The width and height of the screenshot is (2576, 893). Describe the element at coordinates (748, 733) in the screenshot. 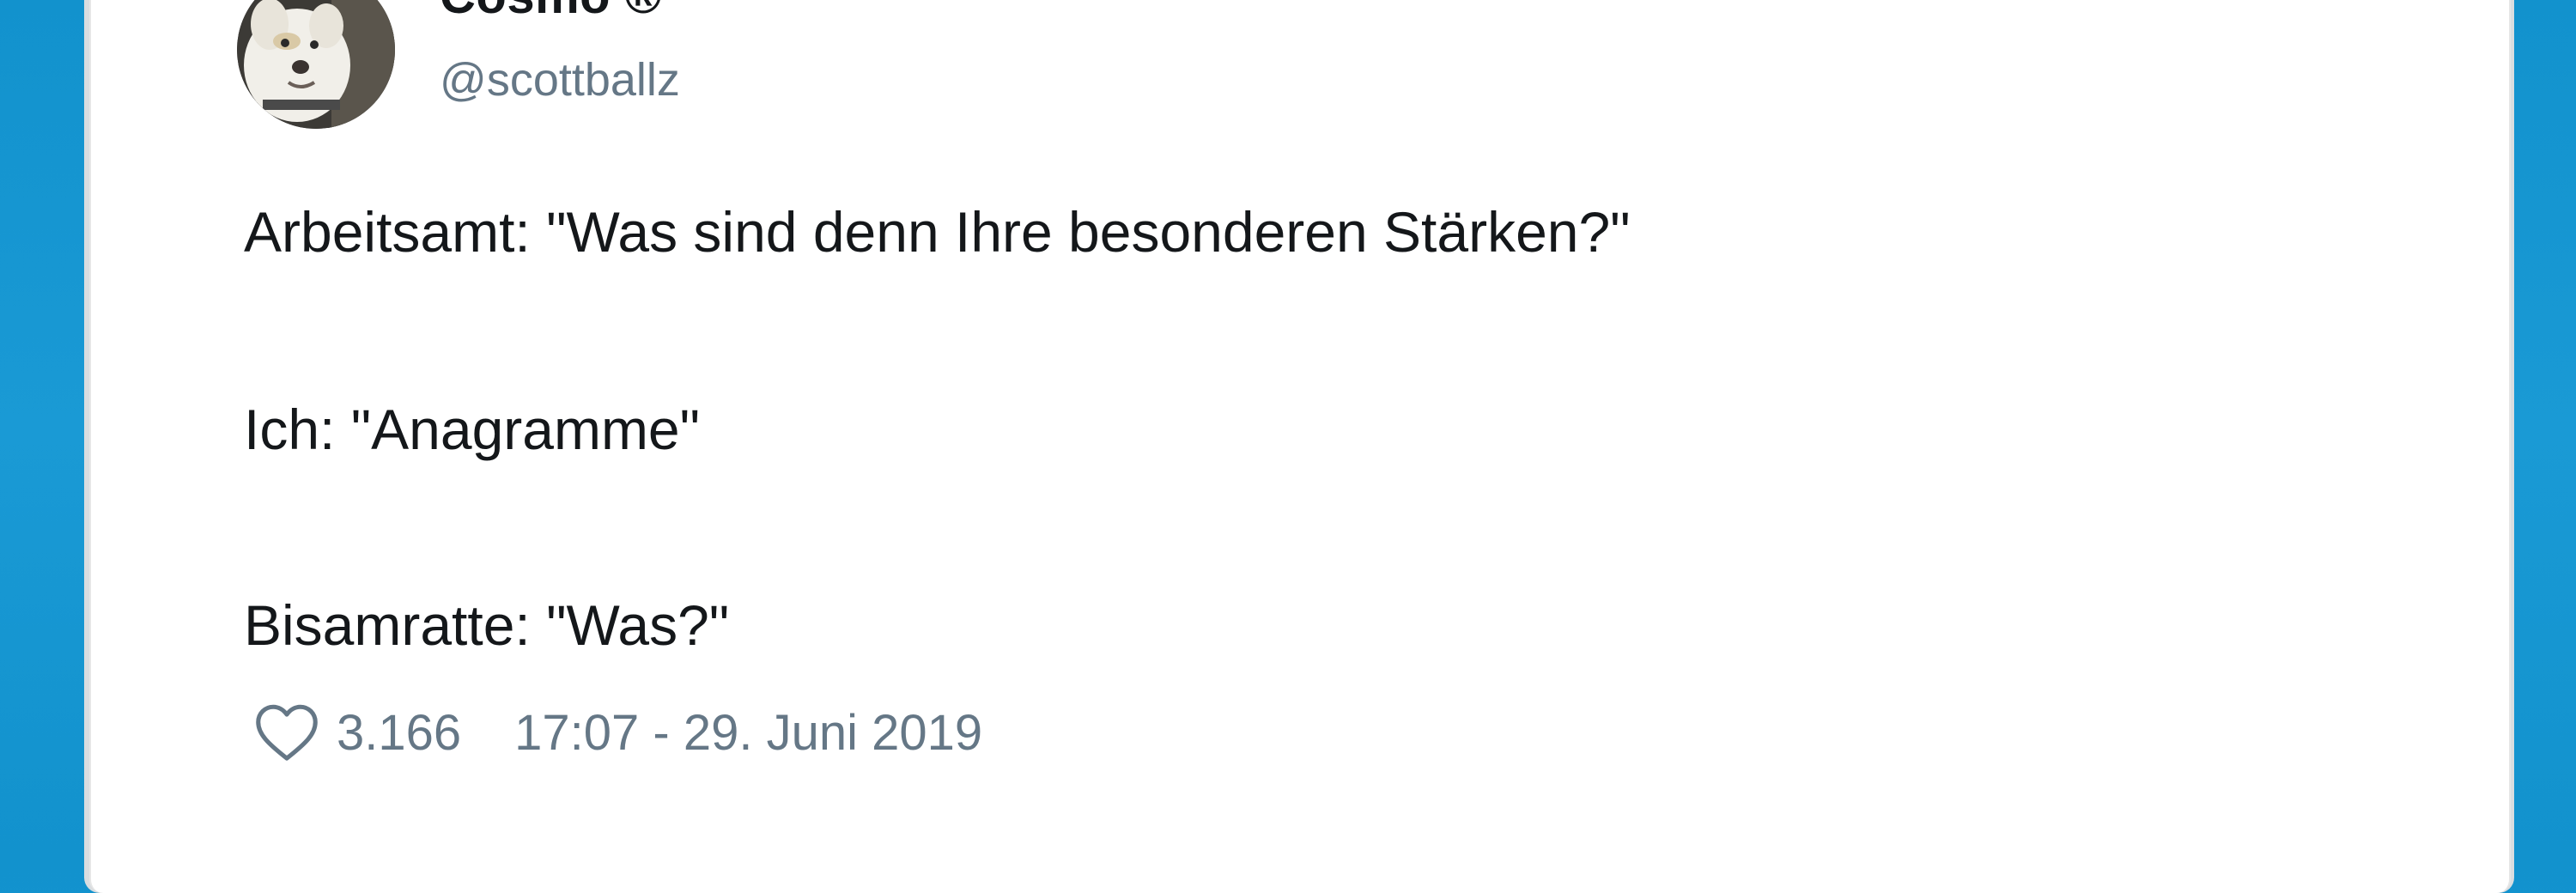

I see `tweet-timestamp: 17:07 - 29. Juni 2019` at that location.